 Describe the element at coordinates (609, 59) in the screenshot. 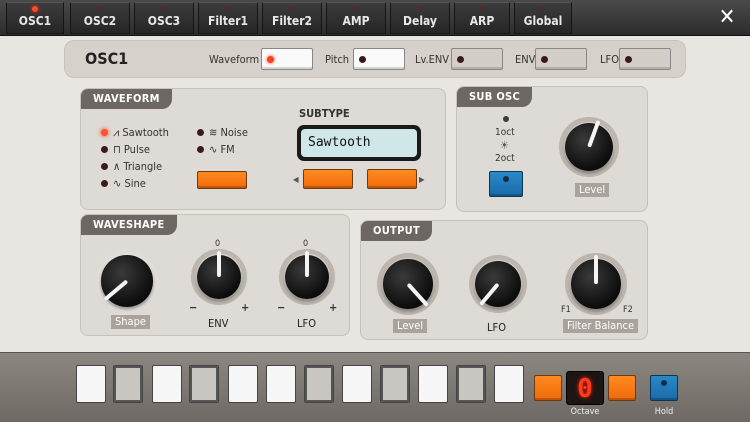

I see `lfo-mod-label: LFO` at that location.